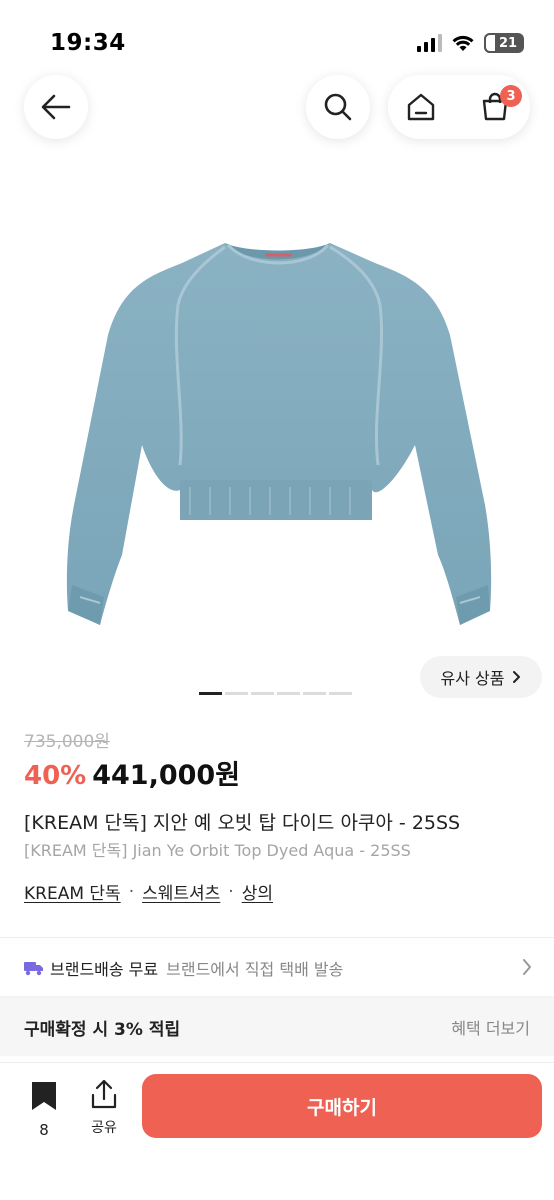 Image resolution: width=554 pixels, height=1200 pixels. What do you see at coordinates (508, 43) in the screenshot?
I see `battery-level: 21` at bounding box center [508, 43].